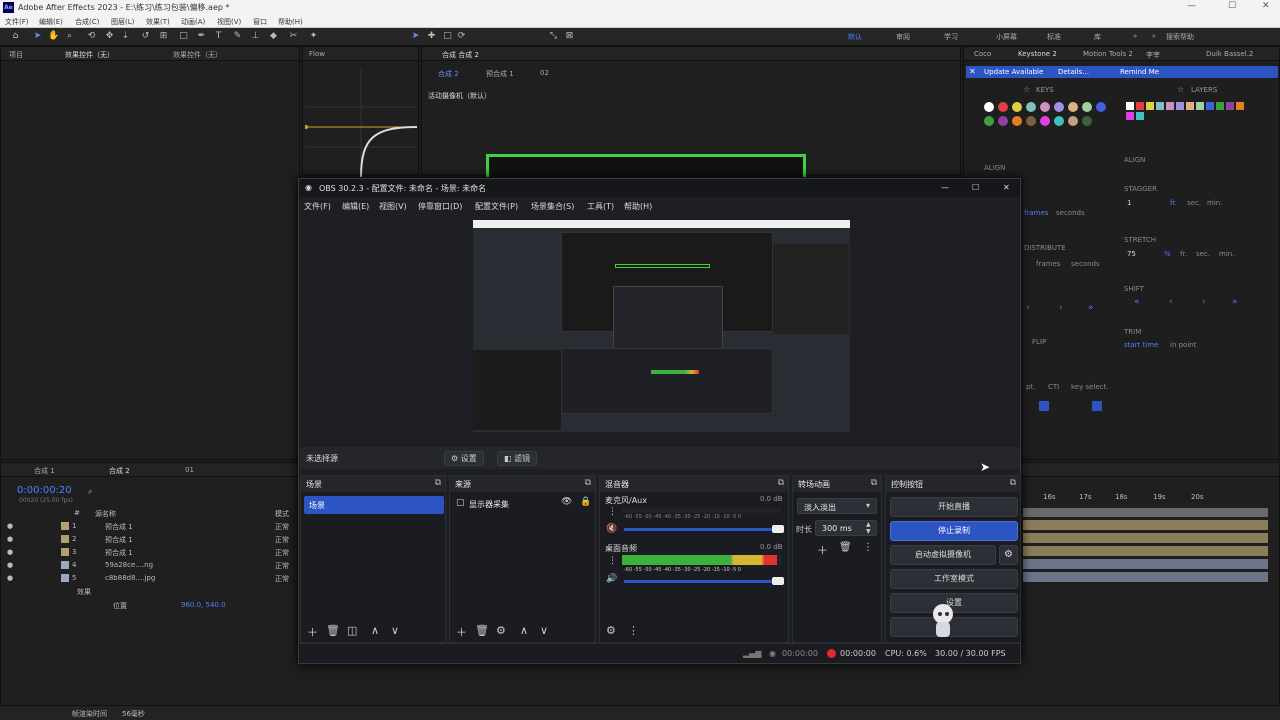 This screenshot has height=720, width=1280. What do you see at coordinates (1139, 72) in the screenshot?
I see `remind-link: Remind Me` at bounding box center [1139, 72].